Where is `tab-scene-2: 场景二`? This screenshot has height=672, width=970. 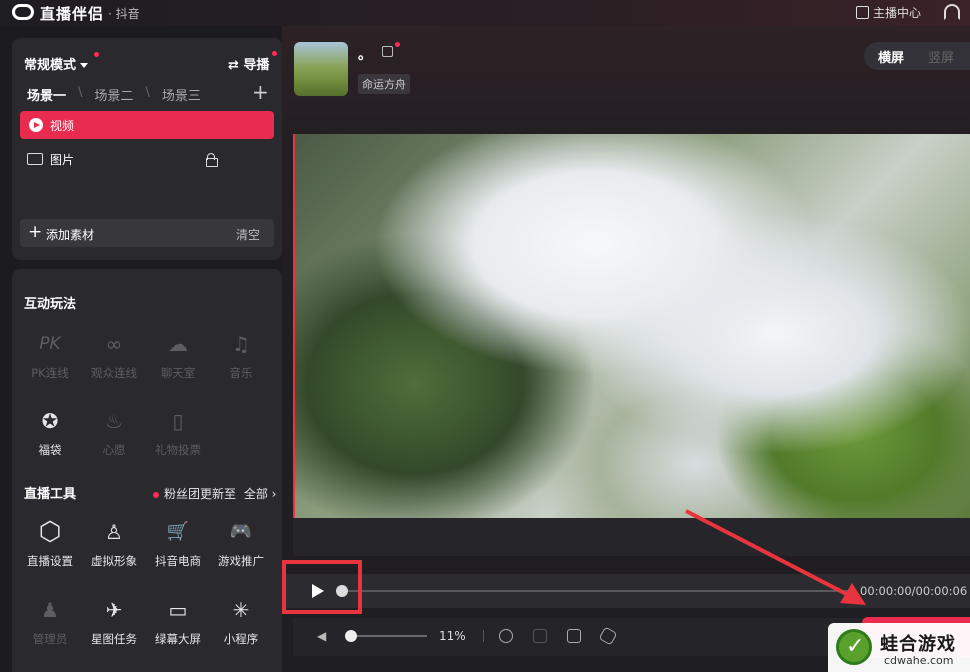 tab-scene-2: 场景二 is located at coordinates (113, 94).